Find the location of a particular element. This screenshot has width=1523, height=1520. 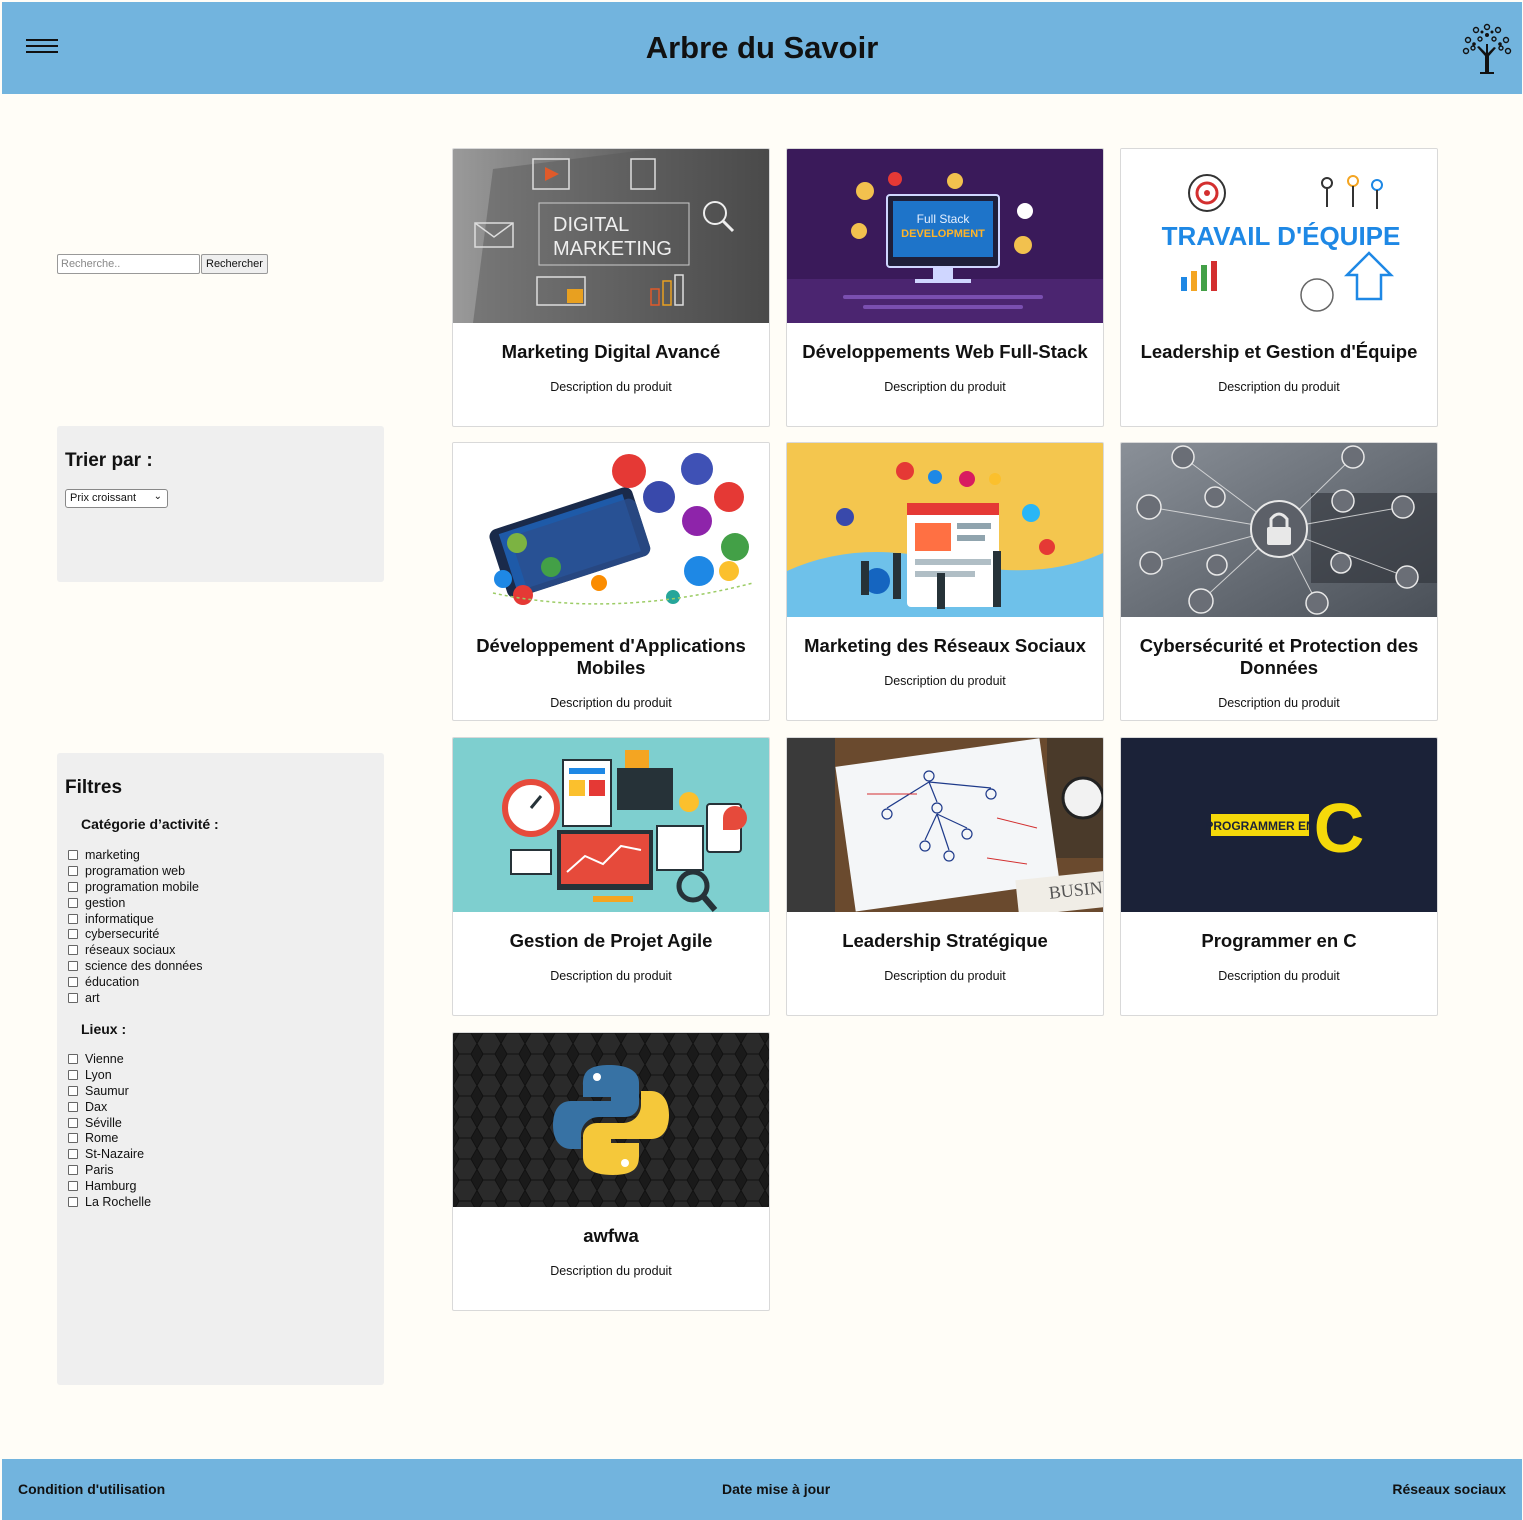

social-links: Réseaux sociaux is located at coordinates (1449, 1489).